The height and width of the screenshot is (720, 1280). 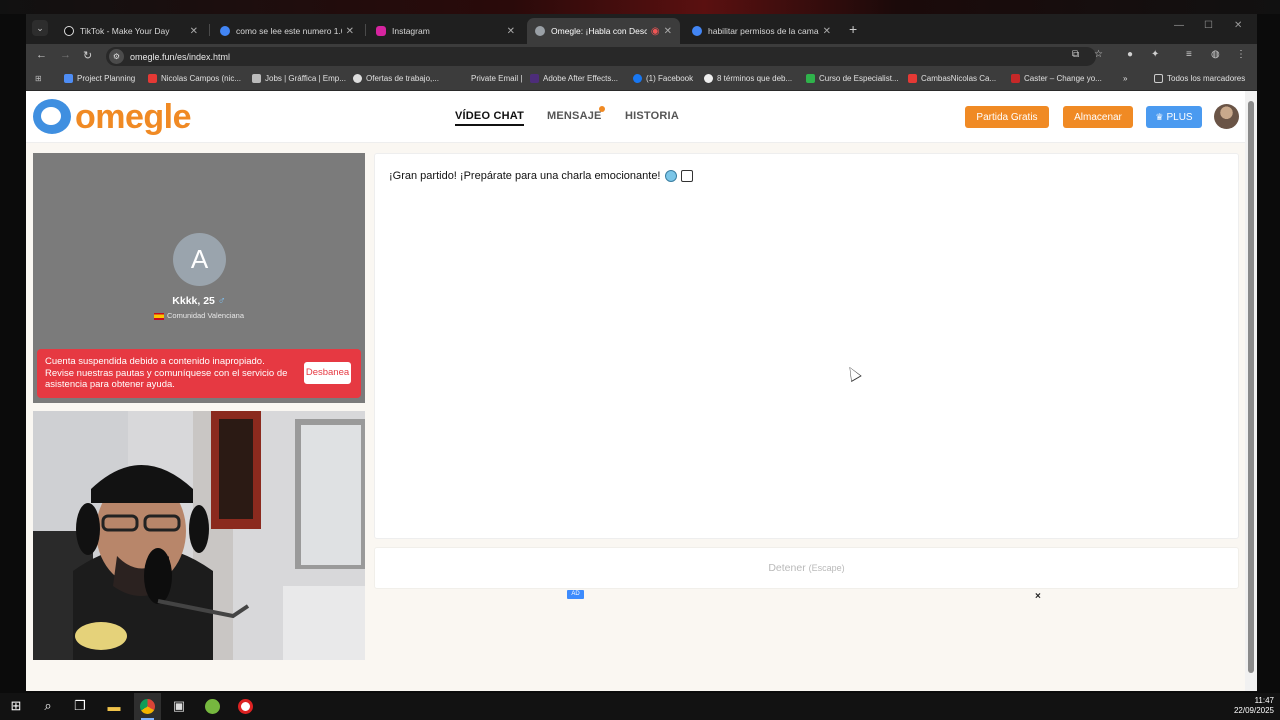 What do you see at coordinates (65, 55) in the screenshot?
I see `forward-icon: →` at bounding box center [65, 55].